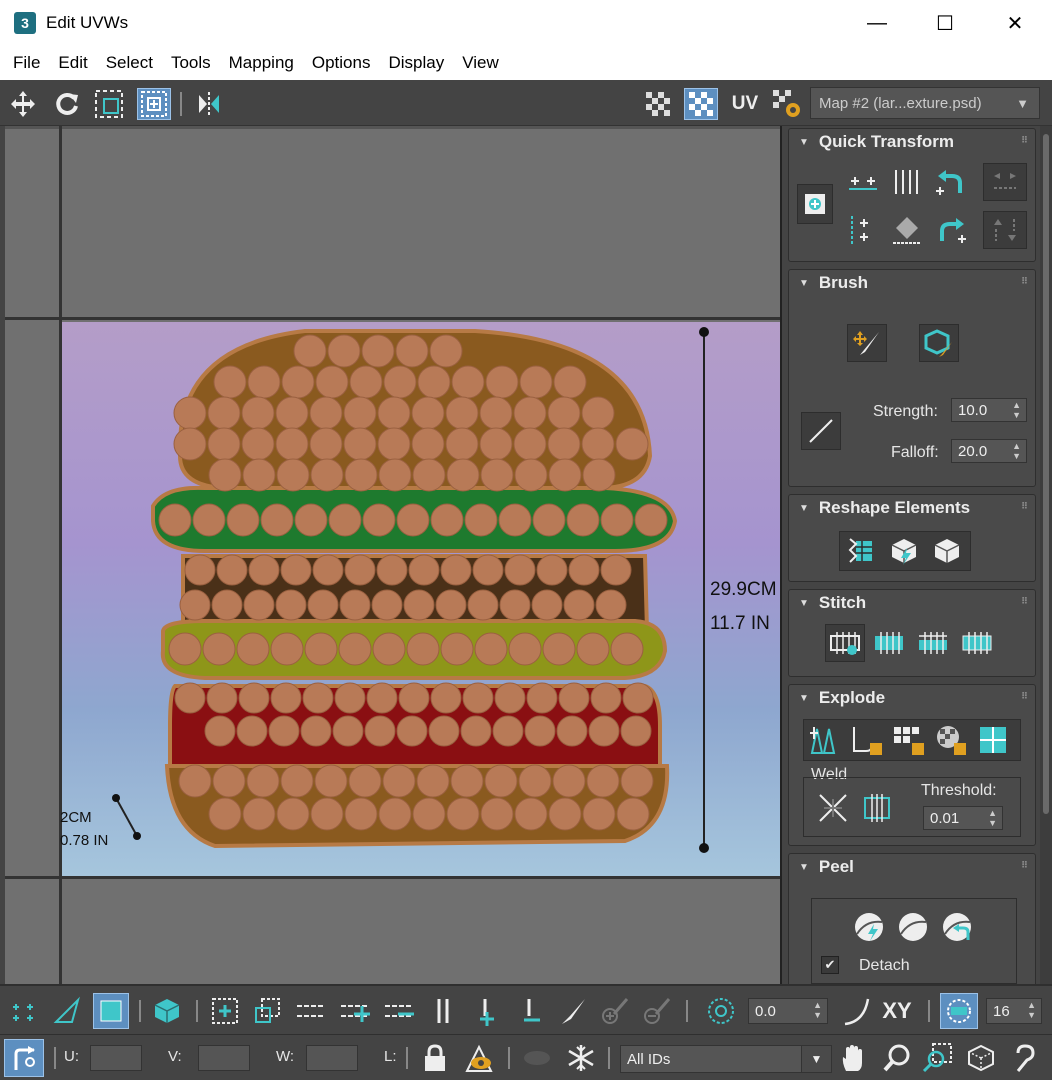 The width and height of the screenshot is (1052, 1080). What do you see at coordinates (845, 643) in the screenshot?
I see `stitch-custom-icon` at bounding box center [845, 643].